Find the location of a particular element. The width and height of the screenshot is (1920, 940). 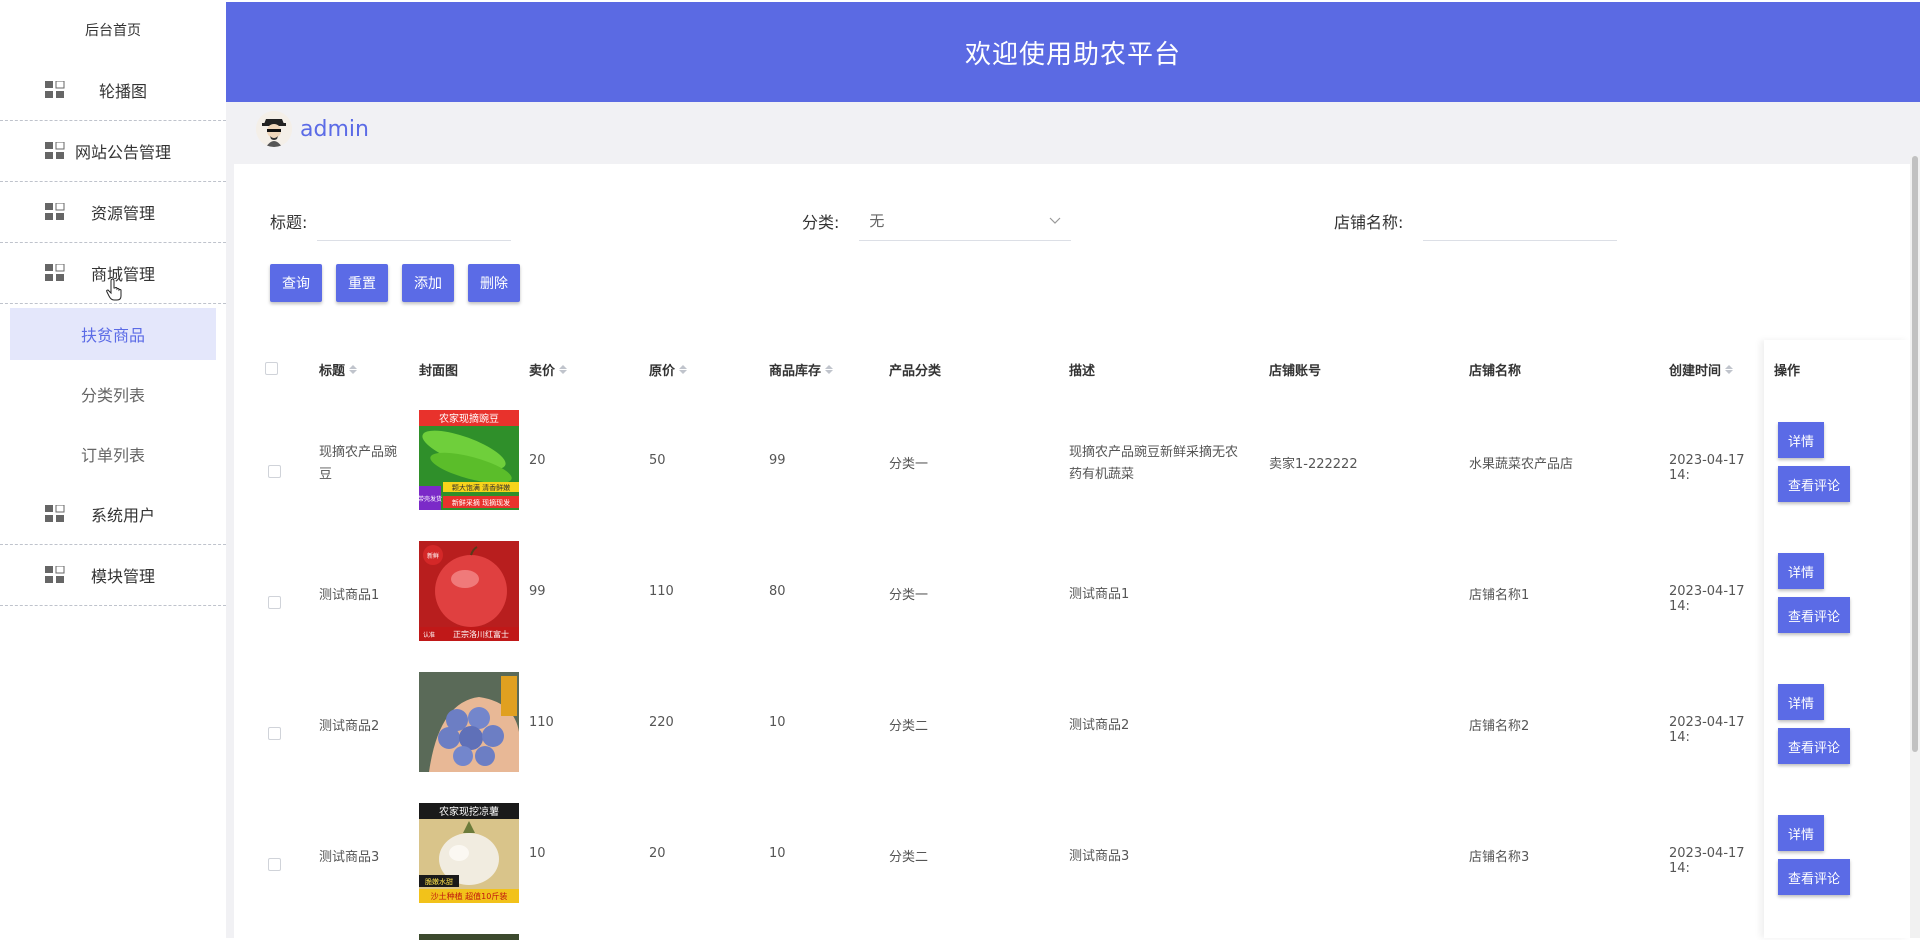

column-header-label: 操作 is located at coordinates (1787, 371).